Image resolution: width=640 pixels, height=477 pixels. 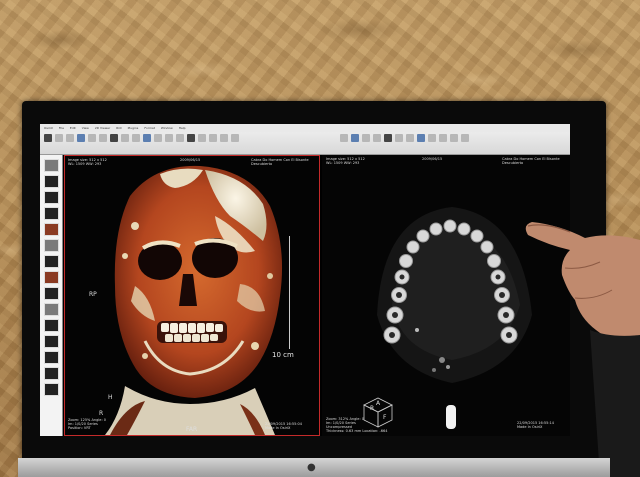 What do you see at coordinates (311, 467) in the screenshot?
I see `apple-logo-icon: ●` at bounding box center [311, 467].